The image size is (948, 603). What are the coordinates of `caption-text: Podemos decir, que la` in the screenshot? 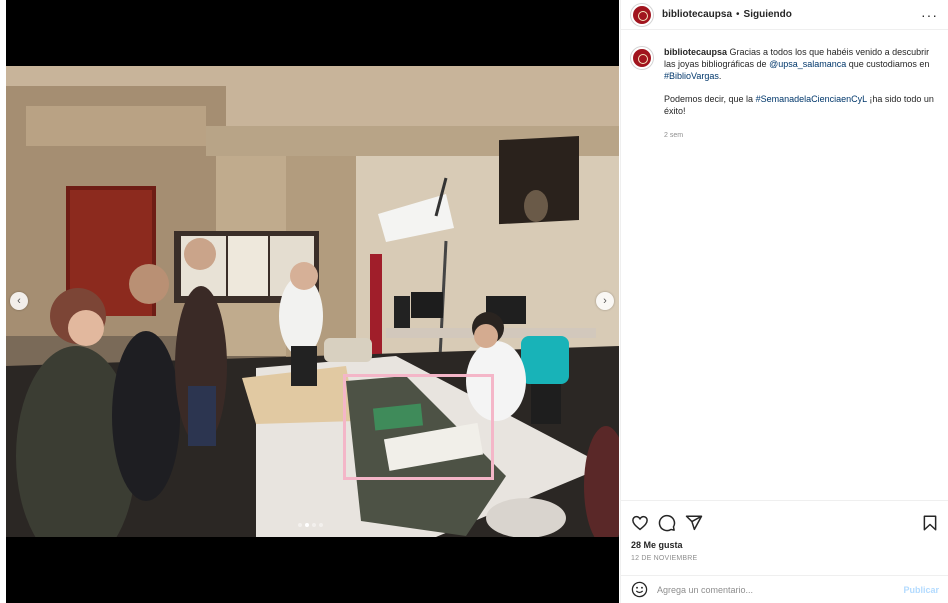 It's located at (709, 99).